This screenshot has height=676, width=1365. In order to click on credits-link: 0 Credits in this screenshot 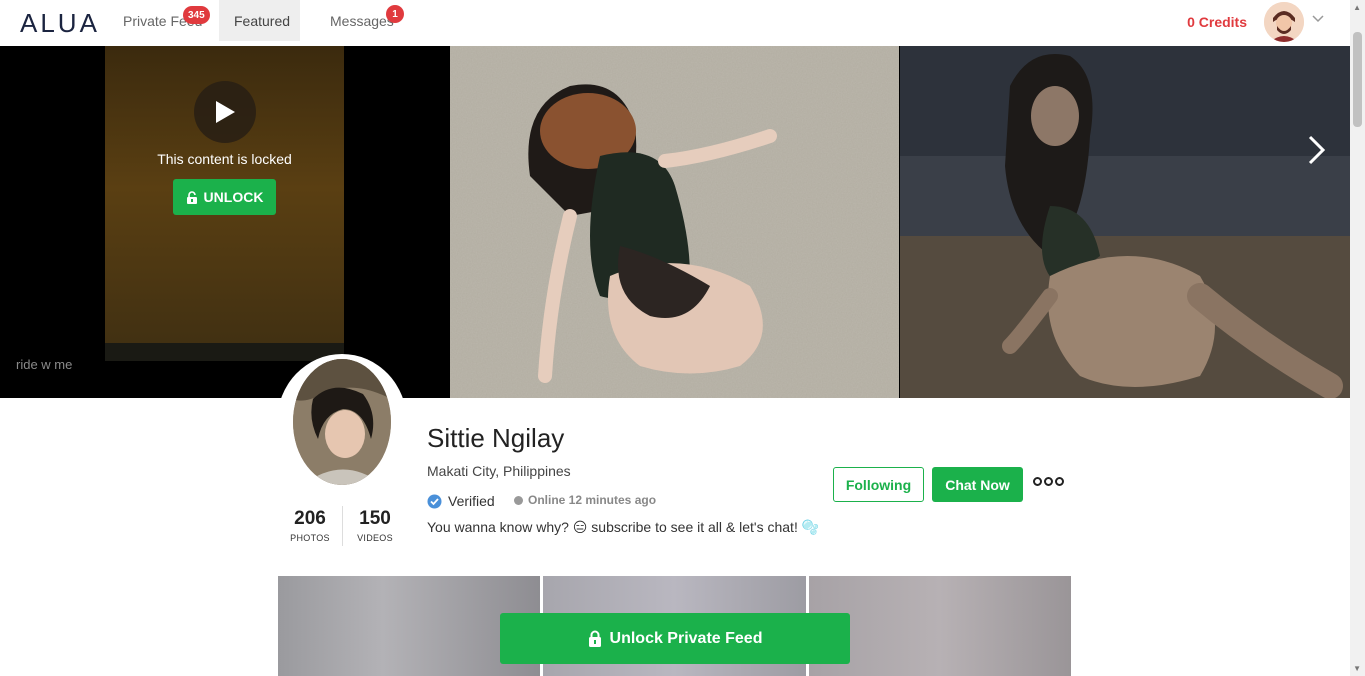, I will do `click(1217, 22)`.